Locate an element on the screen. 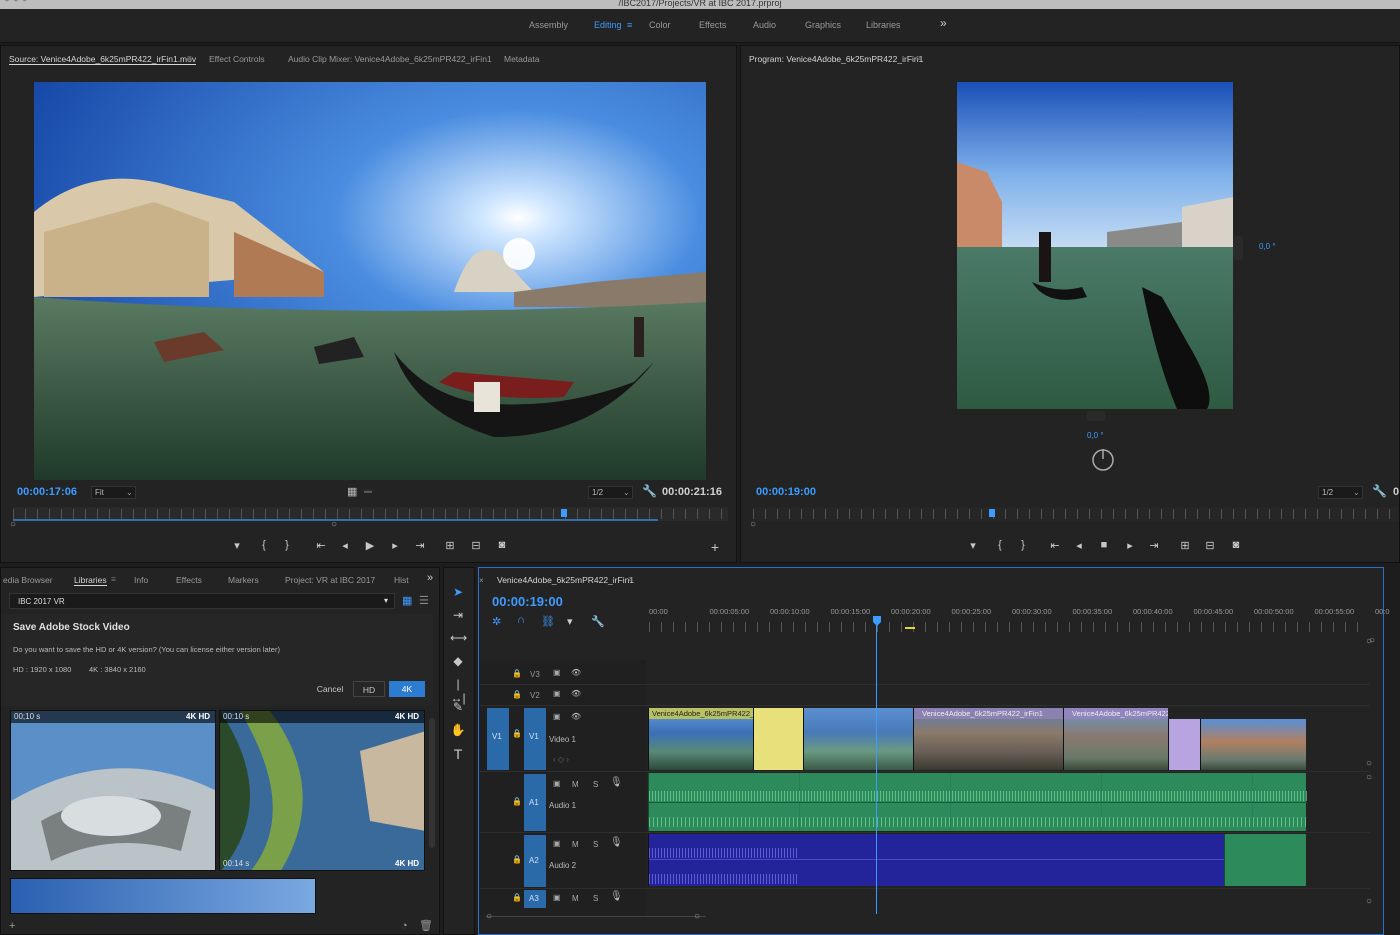 The image size is (1400, 935). selection-tool-icon: ➤ is located at coordinates (458, 592).